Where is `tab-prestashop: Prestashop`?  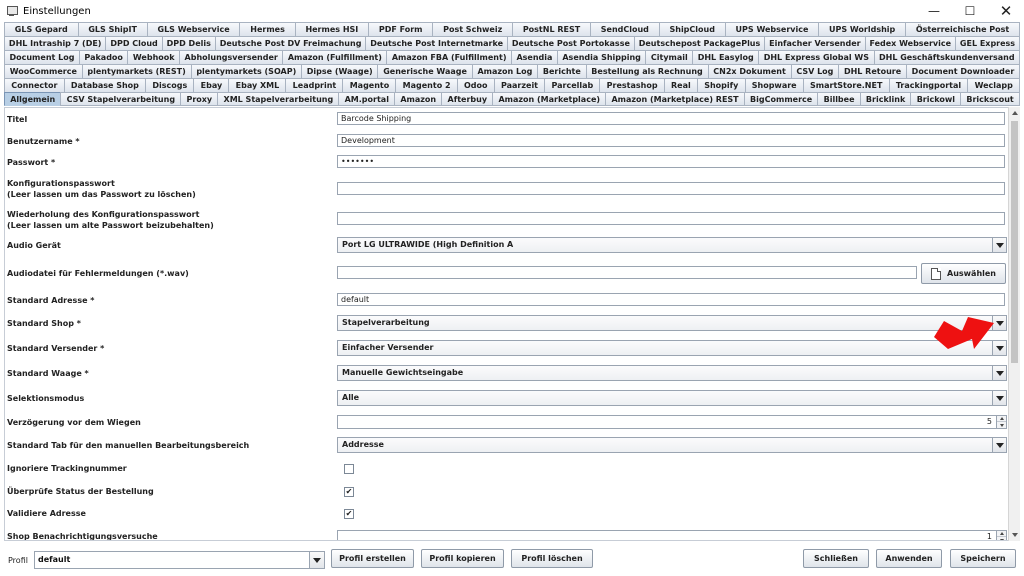
tab-prestashop: Prestashop is located at coordinates (631, 85).